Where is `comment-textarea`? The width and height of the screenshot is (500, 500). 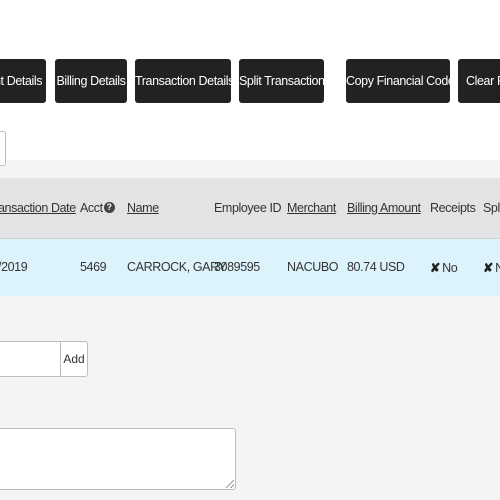 comment-textarea is located at coordinates (118, 459).